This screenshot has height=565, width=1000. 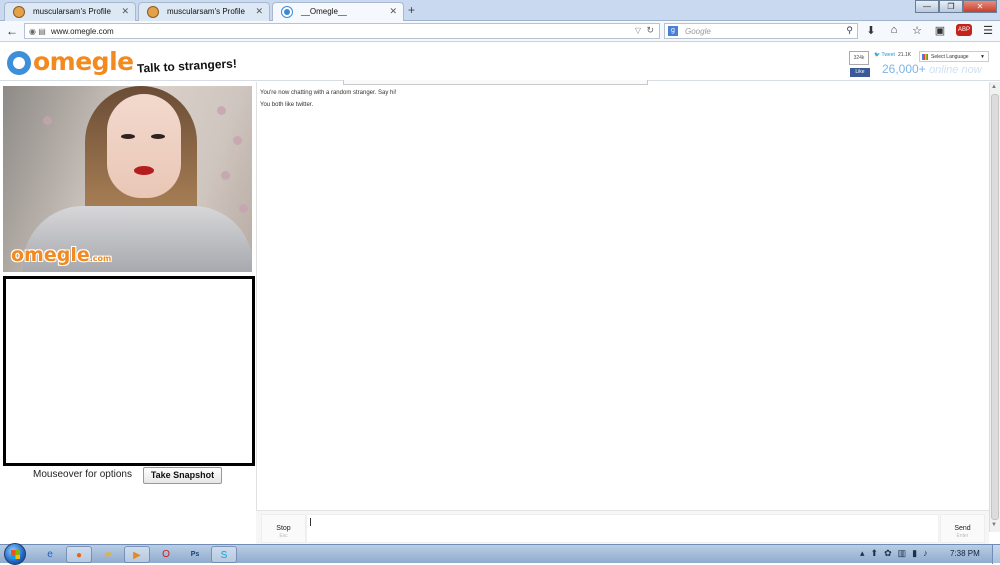 What do you see at coordinates (144, 146) in the screenshot?
I see `video-person-face` at bounding box center [144, 146].